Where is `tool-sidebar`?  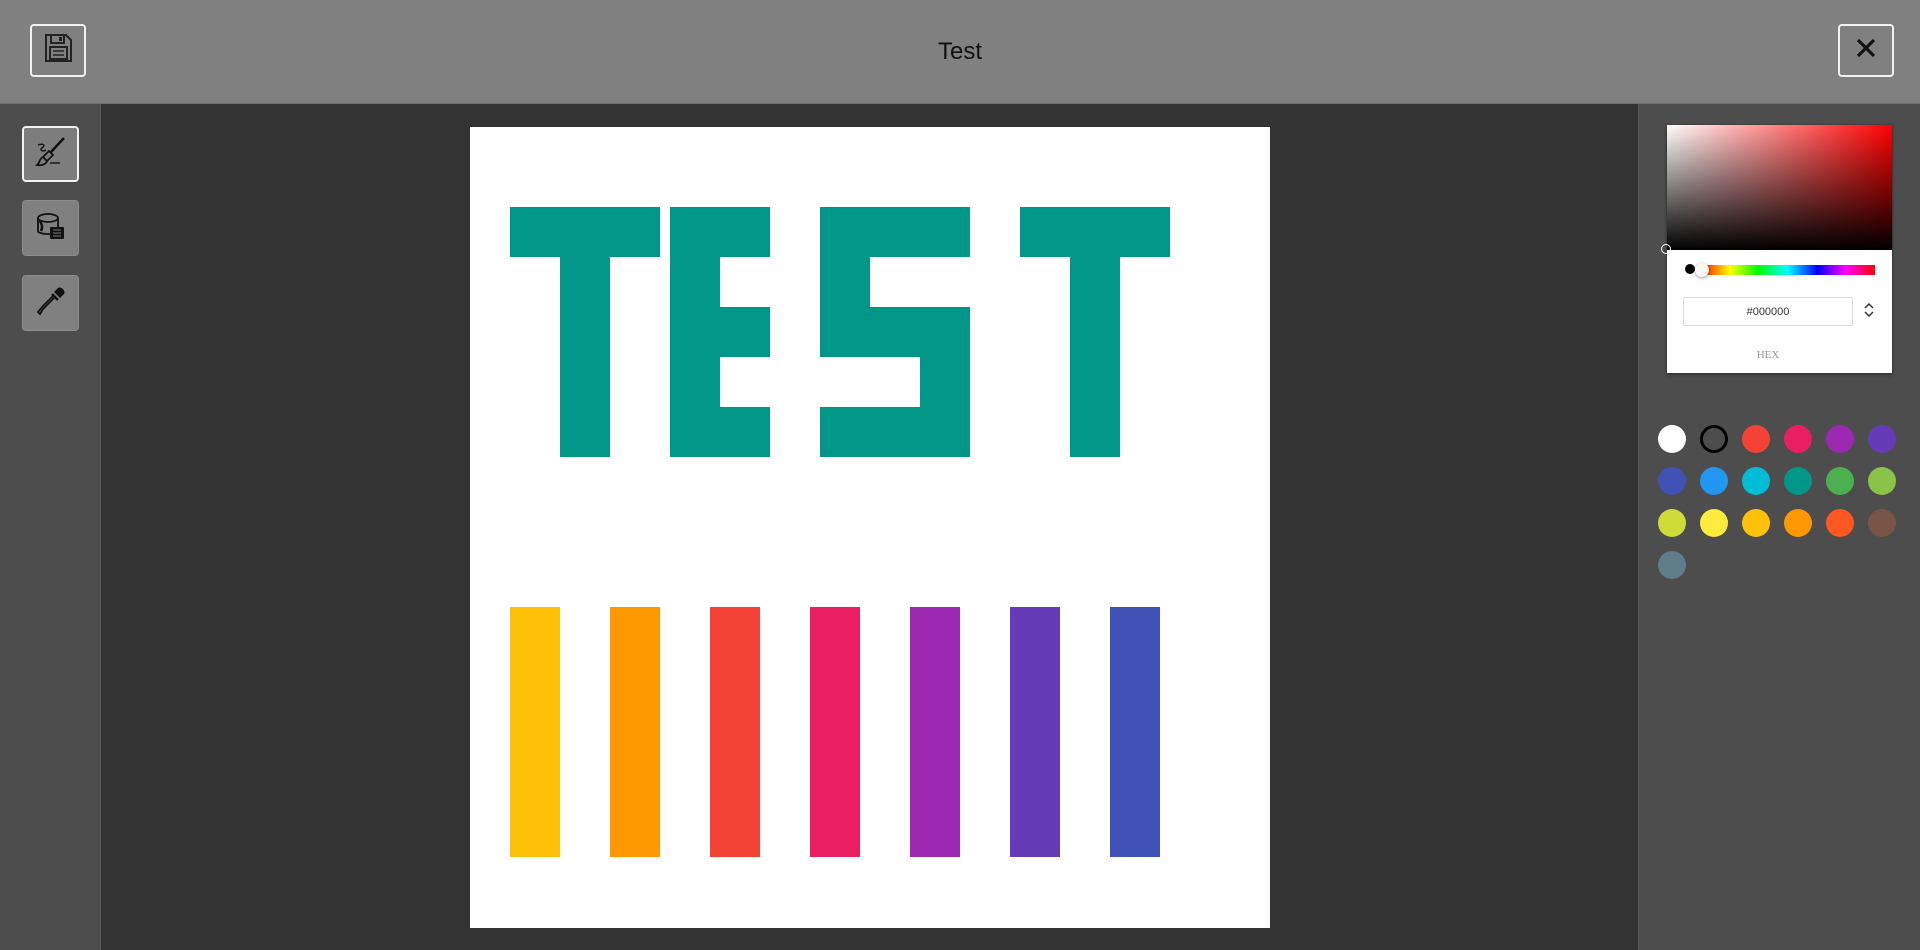 tool-sidebar is located at coordinates (50, 527).